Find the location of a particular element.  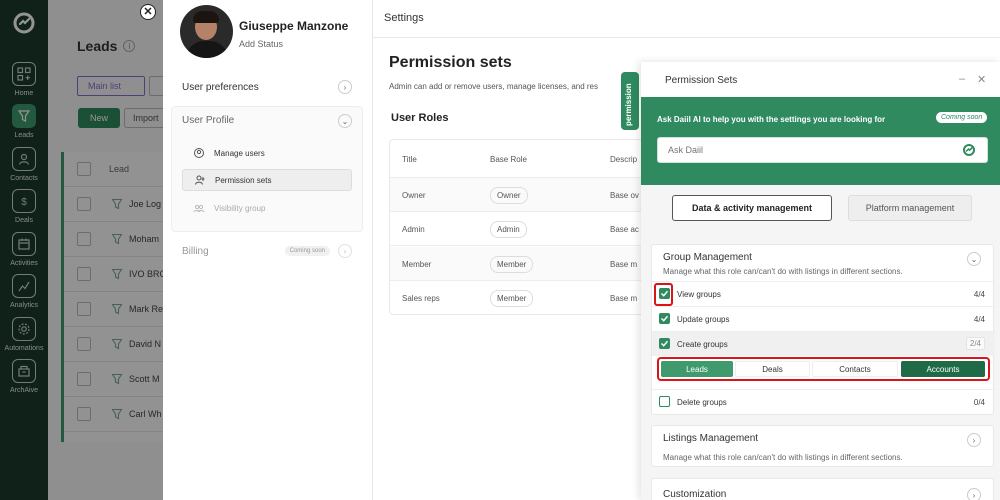

menu-visibility-group: Visibility group is located at coordinates (267, 208).